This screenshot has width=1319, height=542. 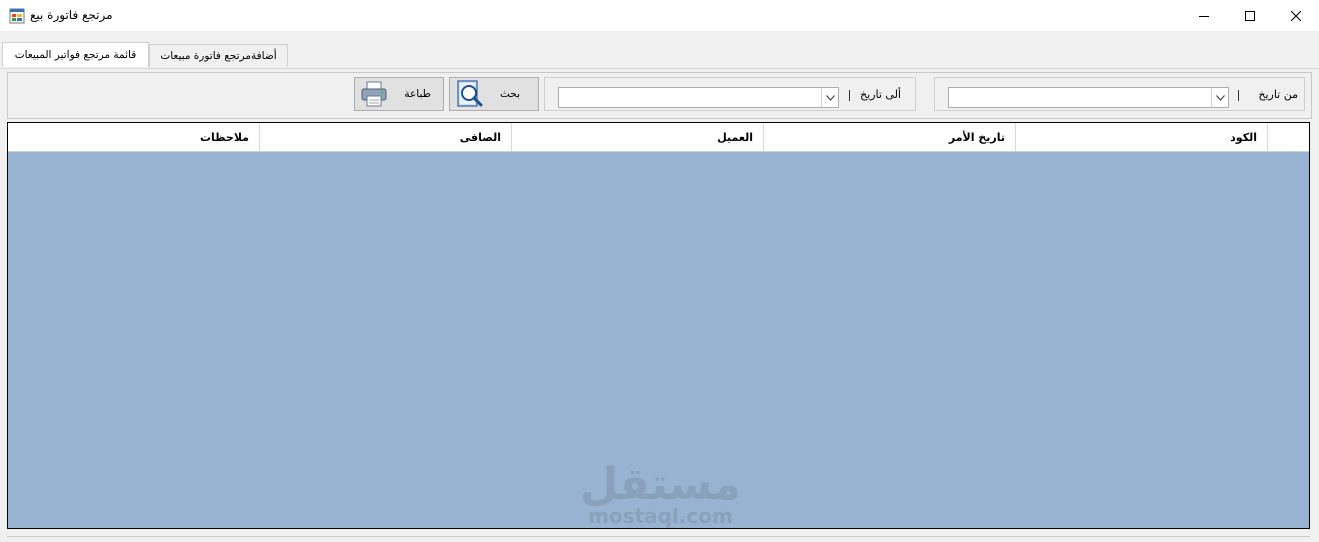 What do you see at coordinates (658, 536) in the screenshot?
I see `bottom-divider` at bounding box center [658, 536].